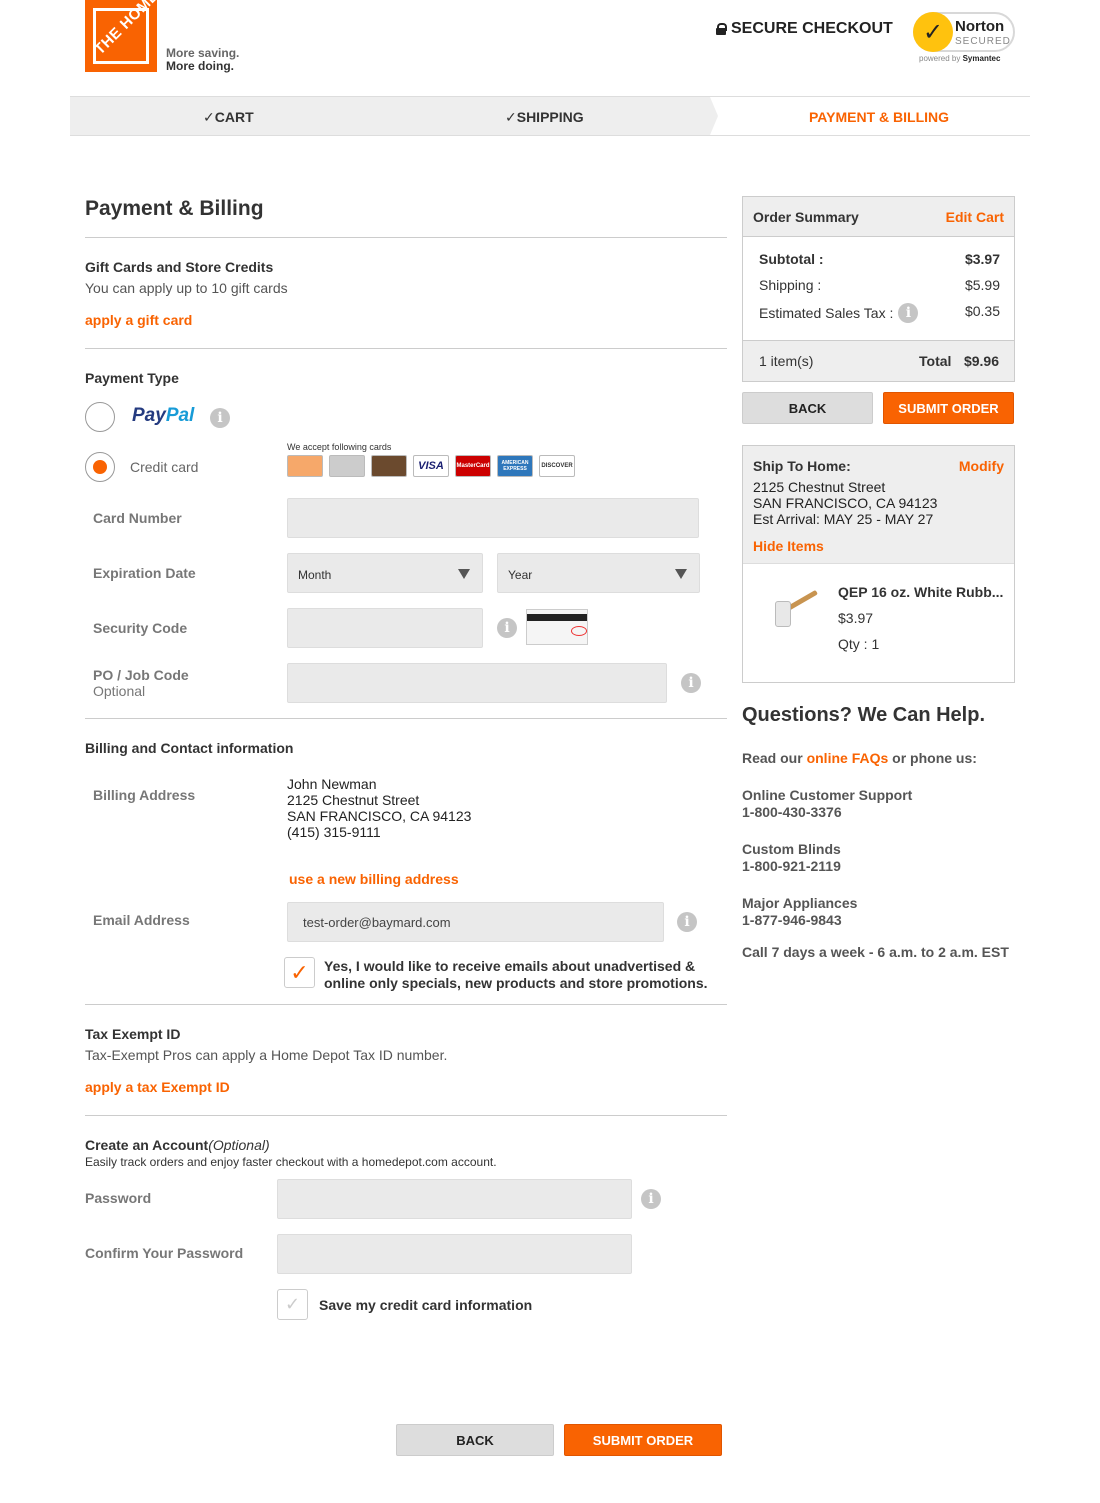 The image size is (1100, 1503). Describe the element at coordinates (791, 866) in the screenshot. I see `support-blinds-phone: 1-800-921-2119` at that location.